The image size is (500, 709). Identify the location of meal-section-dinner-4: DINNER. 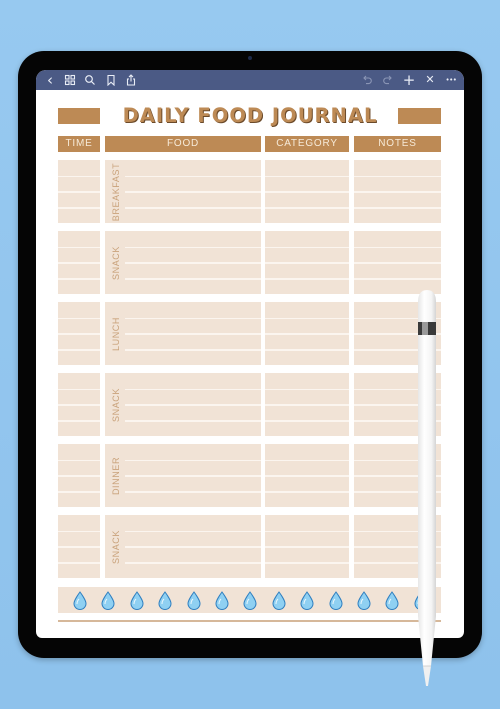
(249, 475).